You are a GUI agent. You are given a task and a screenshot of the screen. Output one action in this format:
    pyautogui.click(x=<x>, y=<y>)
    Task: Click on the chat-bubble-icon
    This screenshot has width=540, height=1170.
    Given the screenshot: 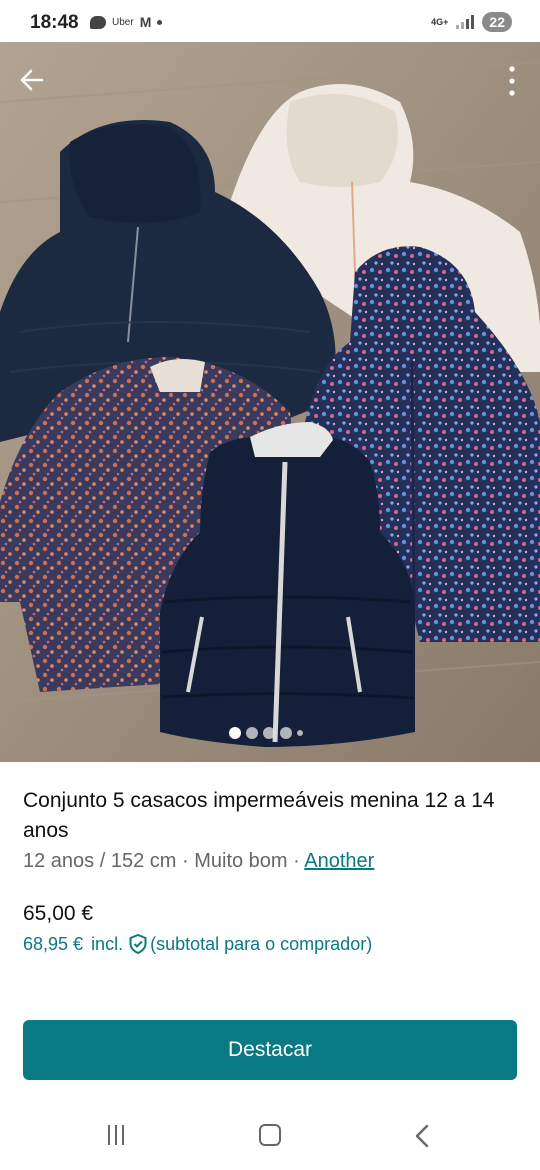 What is the action you would take?
    pyautogui.click(x=98, y=22)
    